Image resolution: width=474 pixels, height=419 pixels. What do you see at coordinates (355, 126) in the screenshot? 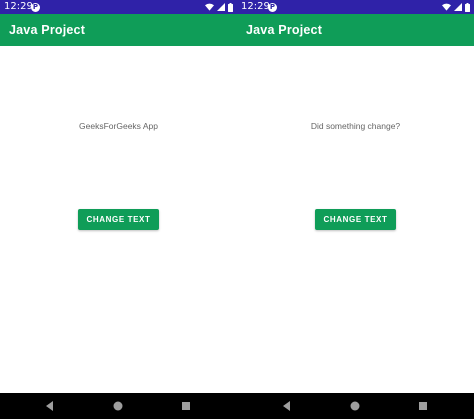
I see `content-text: Did something change?` at bounding box center [355, 126].